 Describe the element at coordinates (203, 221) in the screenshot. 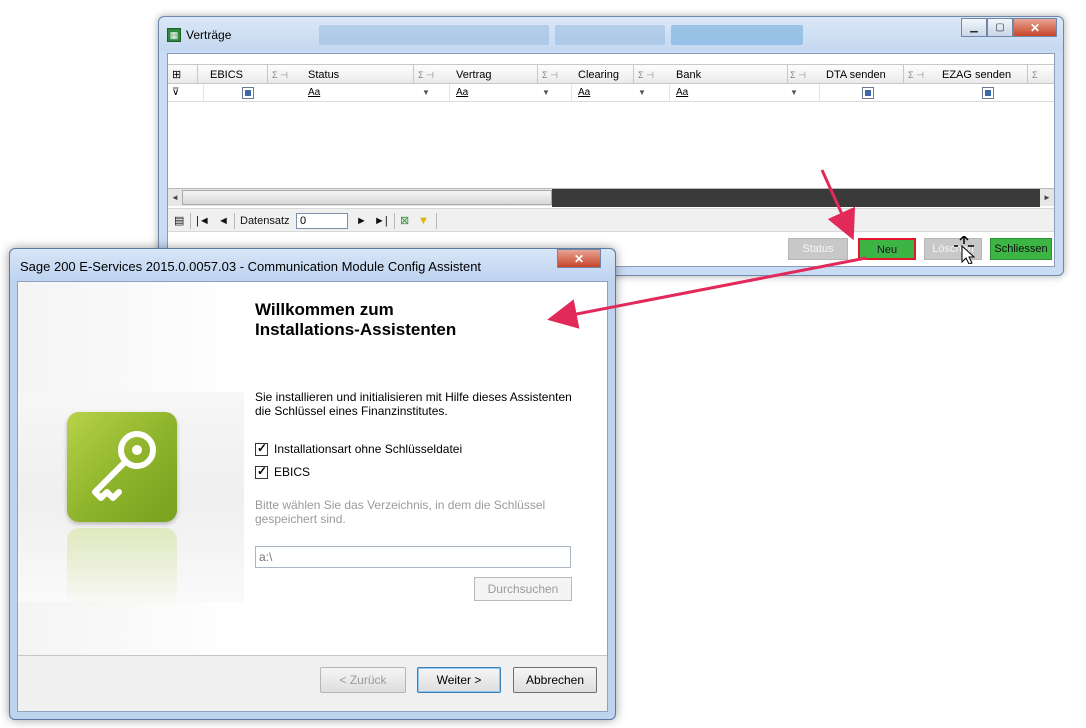

I see `first-record-button: |◄` at that location.